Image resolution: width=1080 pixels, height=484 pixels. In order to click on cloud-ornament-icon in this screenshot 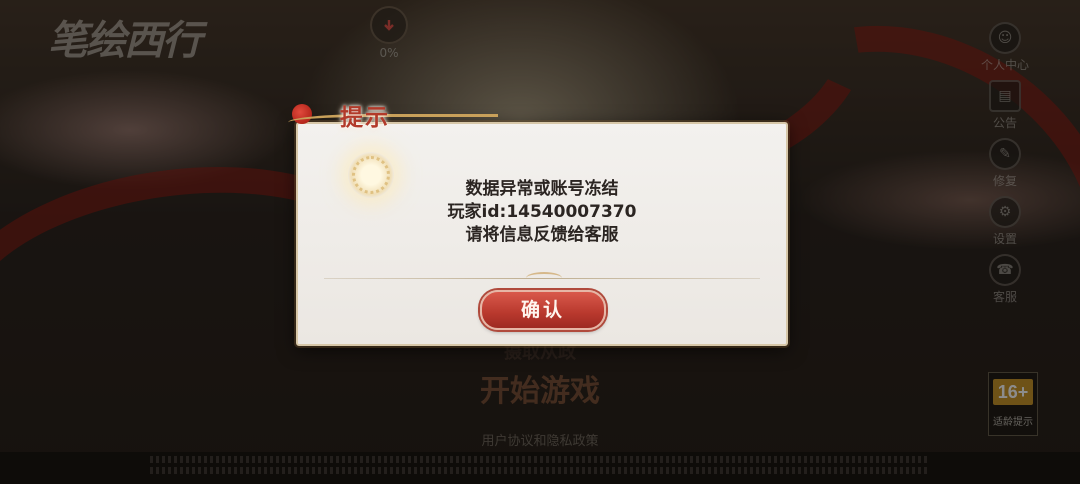, I will do `click(544, 278)`.